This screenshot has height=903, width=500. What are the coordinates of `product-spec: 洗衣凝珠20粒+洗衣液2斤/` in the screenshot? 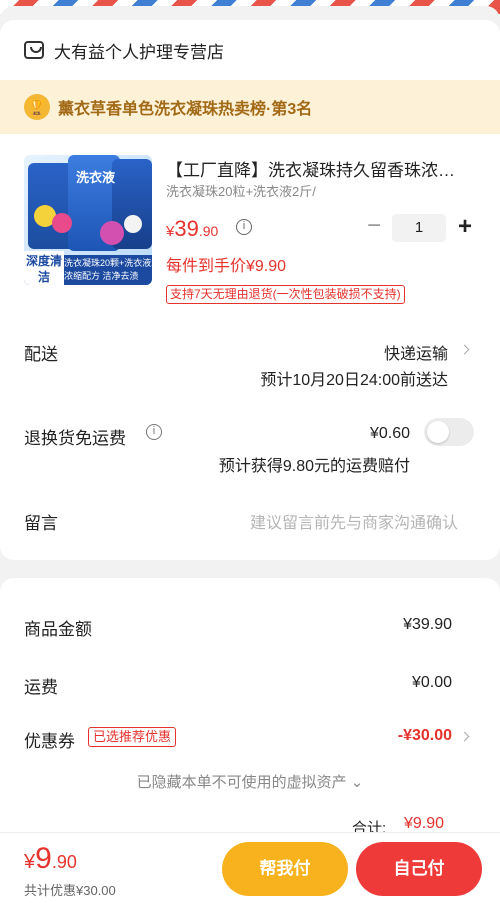 It's located at (241, 190).